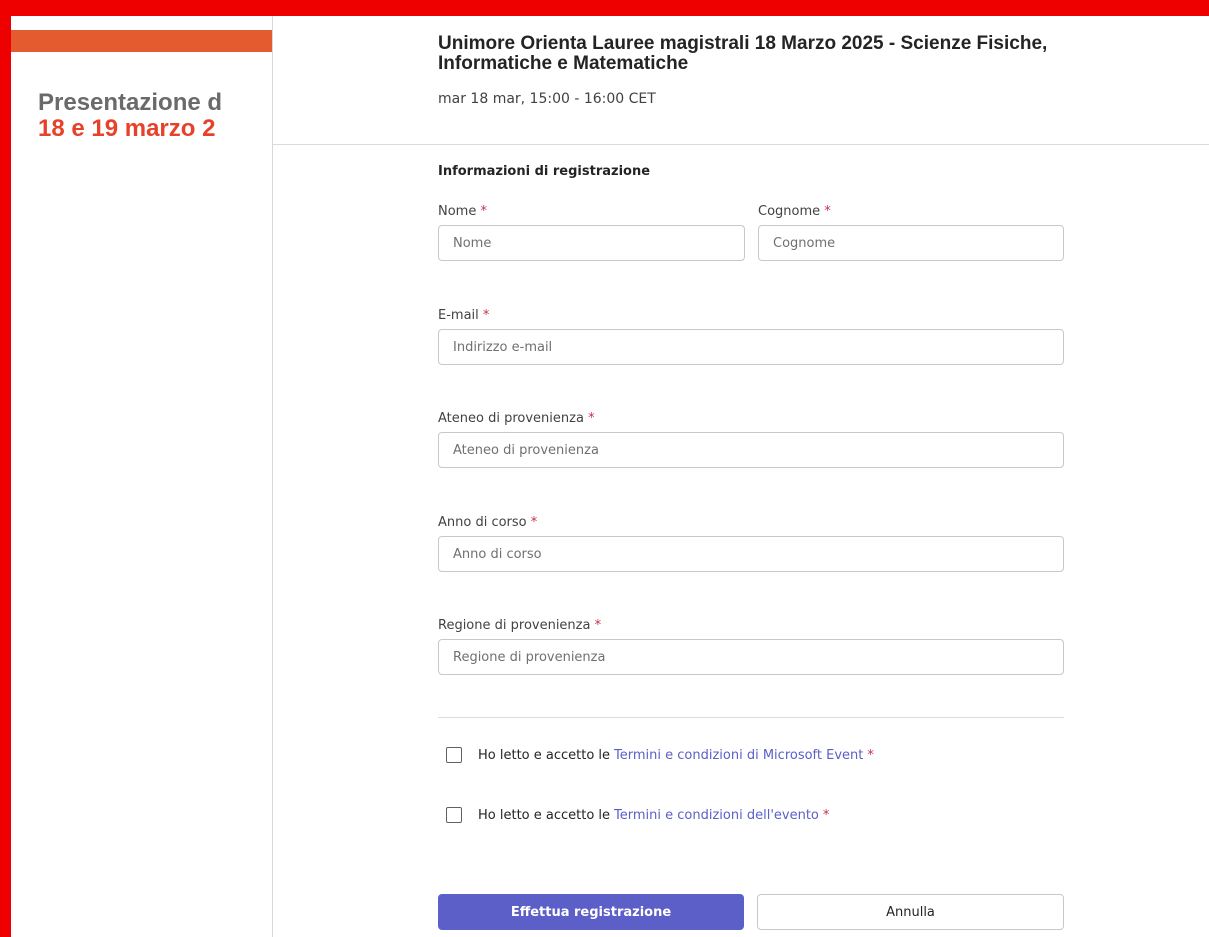  Describe the element at coordinates (910, 912) in the screenshot. I see `cancel-button: Annulla` at that location.